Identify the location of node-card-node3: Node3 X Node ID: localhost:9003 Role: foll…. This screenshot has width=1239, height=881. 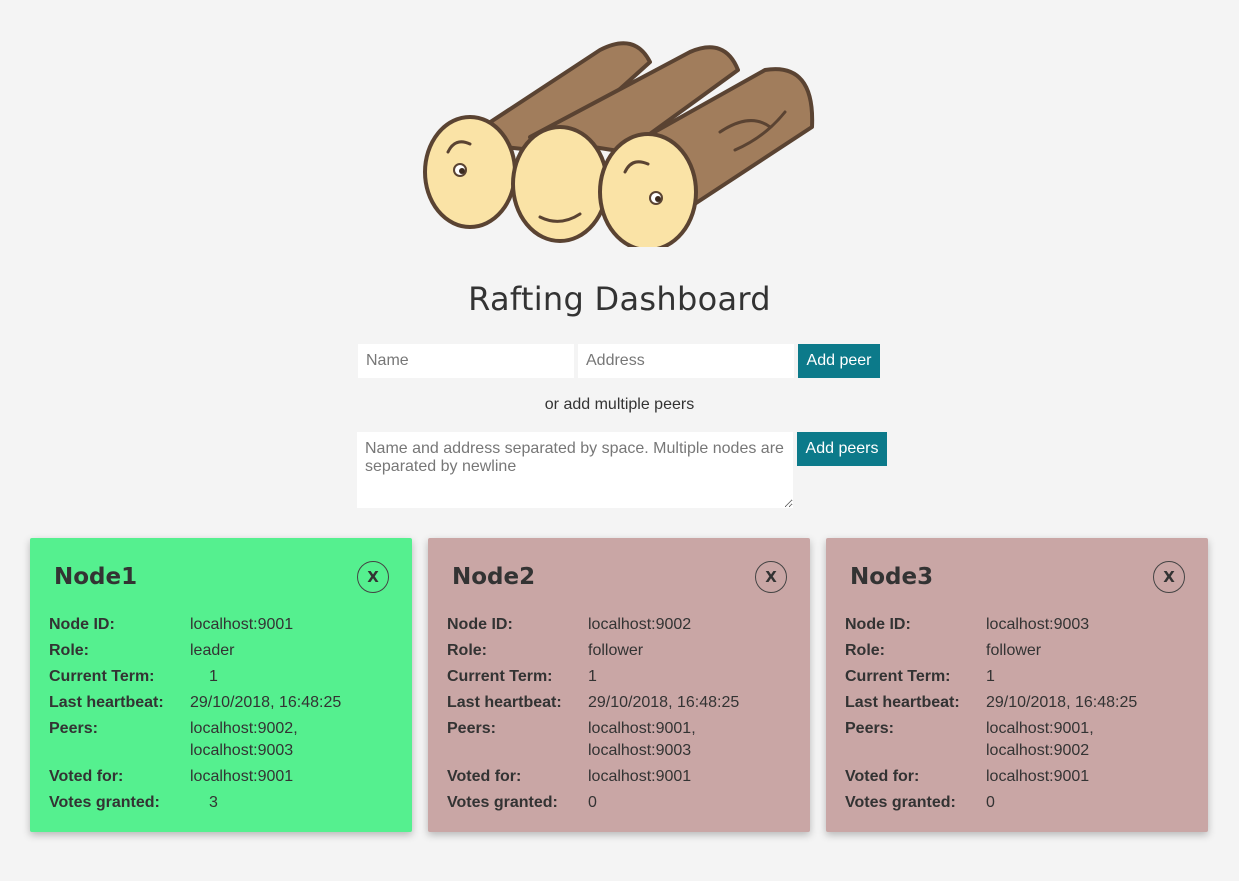
(1017, 685).